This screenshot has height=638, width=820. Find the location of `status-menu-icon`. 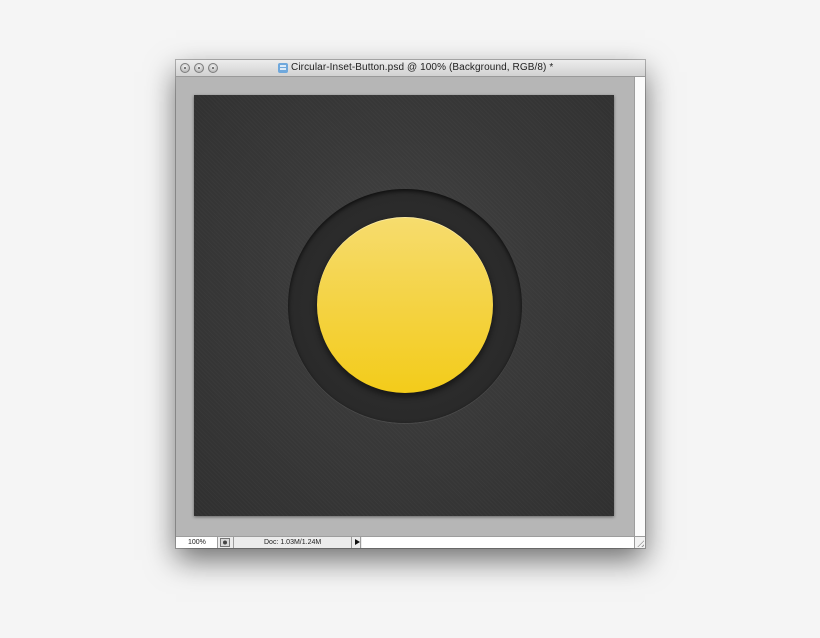

status-menu-icon is located at coordinates (225, 542).